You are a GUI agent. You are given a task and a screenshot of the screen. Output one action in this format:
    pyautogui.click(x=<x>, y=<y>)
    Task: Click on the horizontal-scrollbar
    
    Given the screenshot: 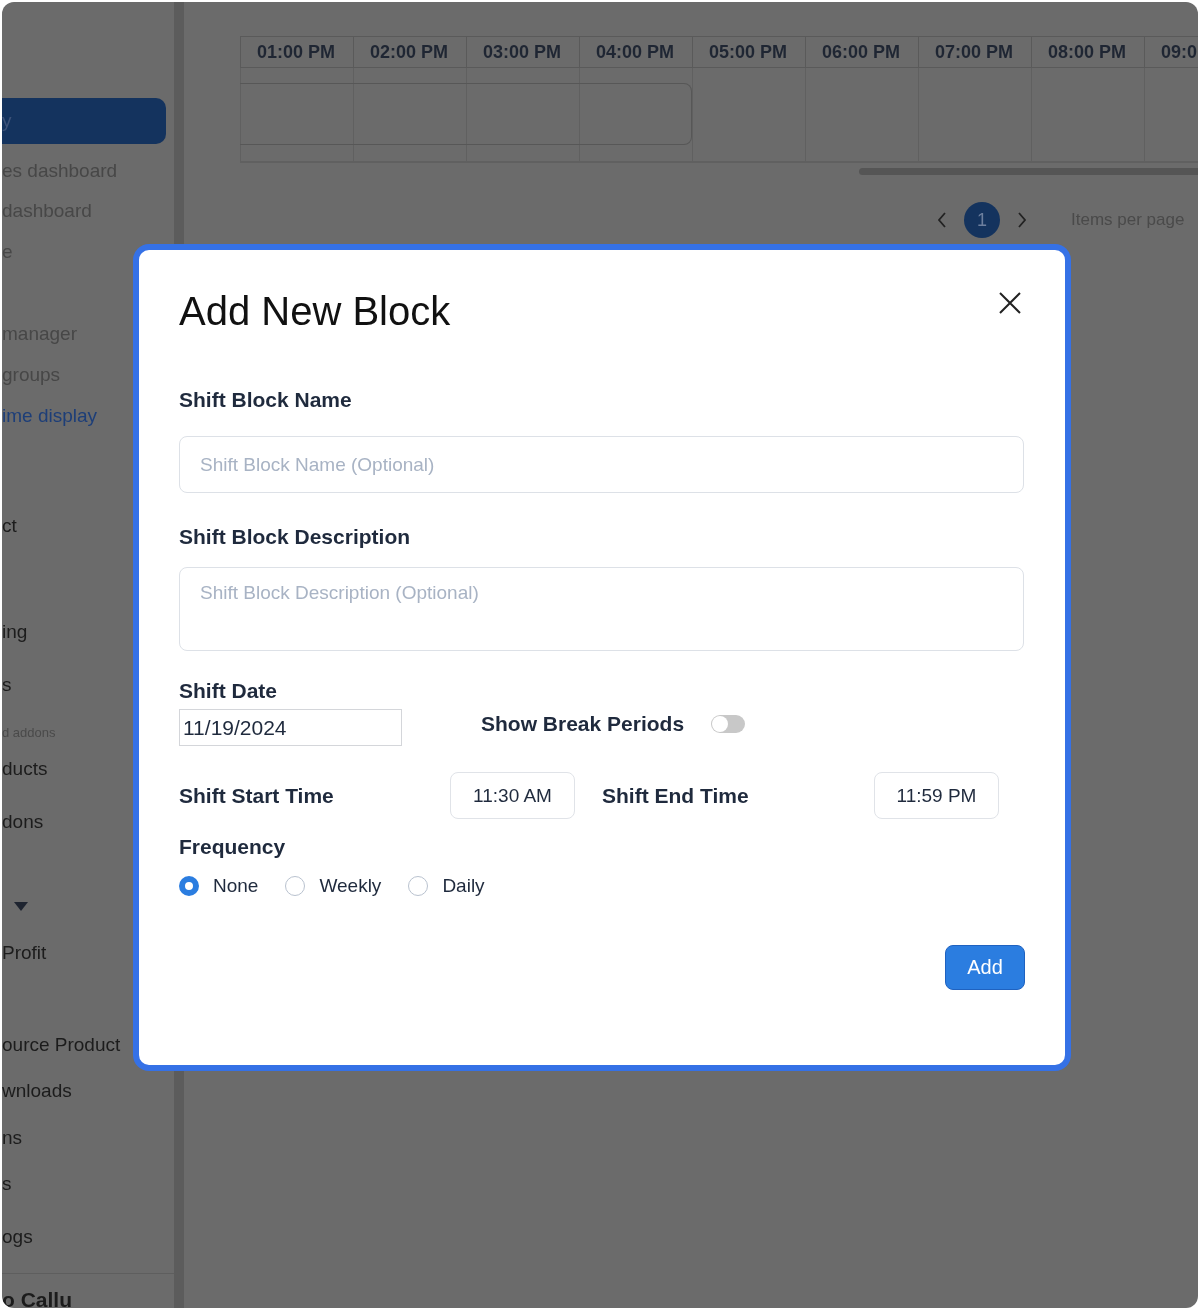 What is the action you would take?
    pyautogui.click(x=1028, y=171)
    